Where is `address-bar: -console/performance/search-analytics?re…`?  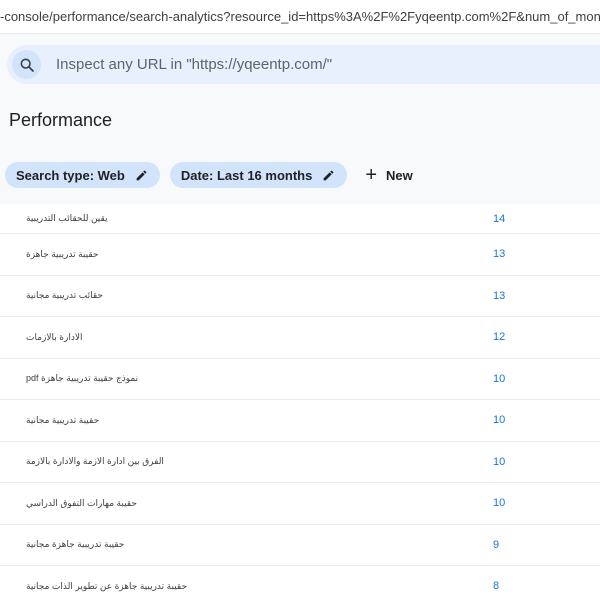
address-bar: -console/performance/search-analytics?re… is located at coordinates (300, 17).